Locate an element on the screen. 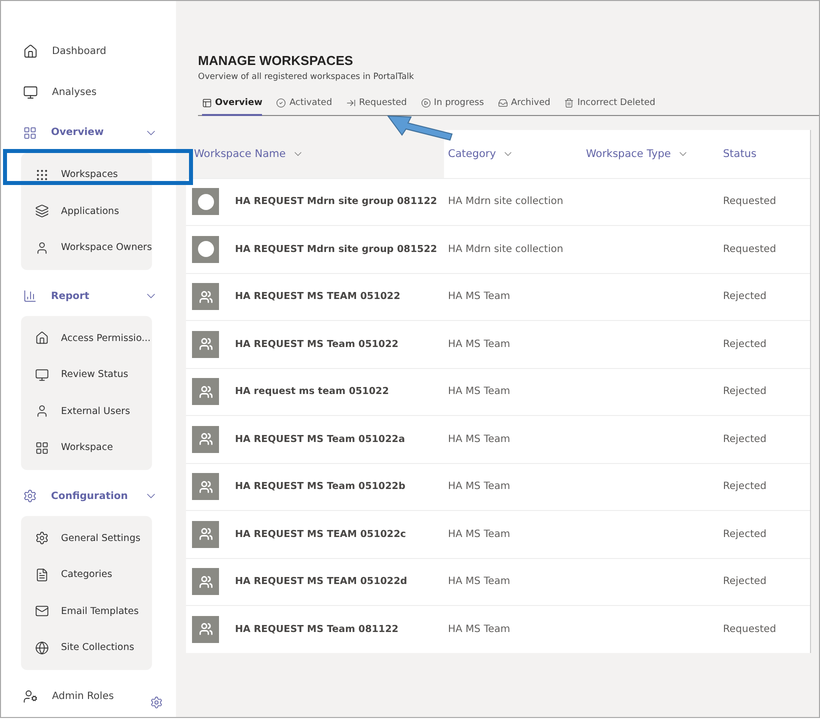 The height and width of the screenshot is (719, 820). table-row: HA REQUEST MS TEAM 051022c HA MS Team Rejected is located at coordinates (498, 534).